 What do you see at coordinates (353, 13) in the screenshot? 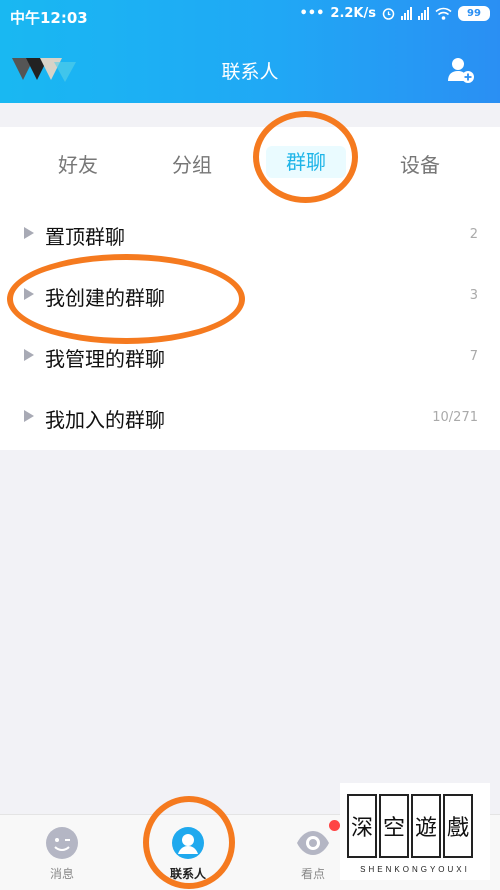
I see `network-speed: 2.2K/s` at bounding box center [353, 13].